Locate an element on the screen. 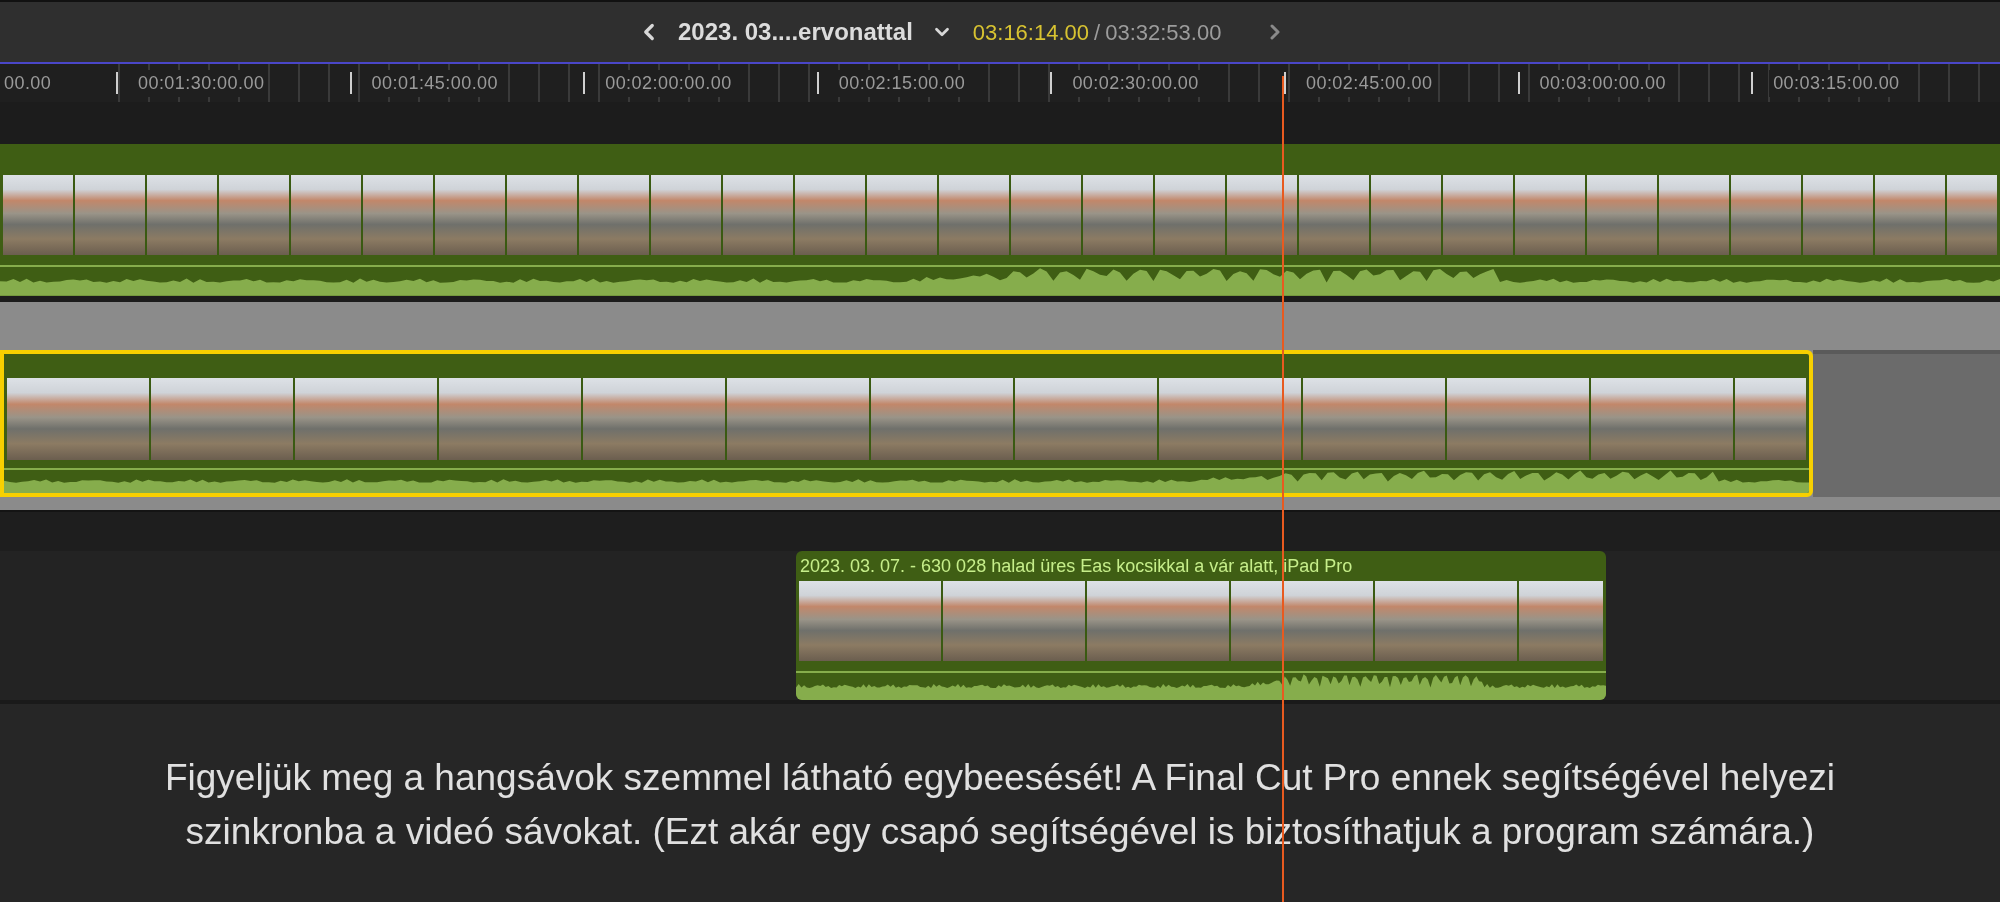 The height and width of the screenshot is (902, 2000). project-title: 2023. 03....ervonattal is located at coordinates (795, 32).